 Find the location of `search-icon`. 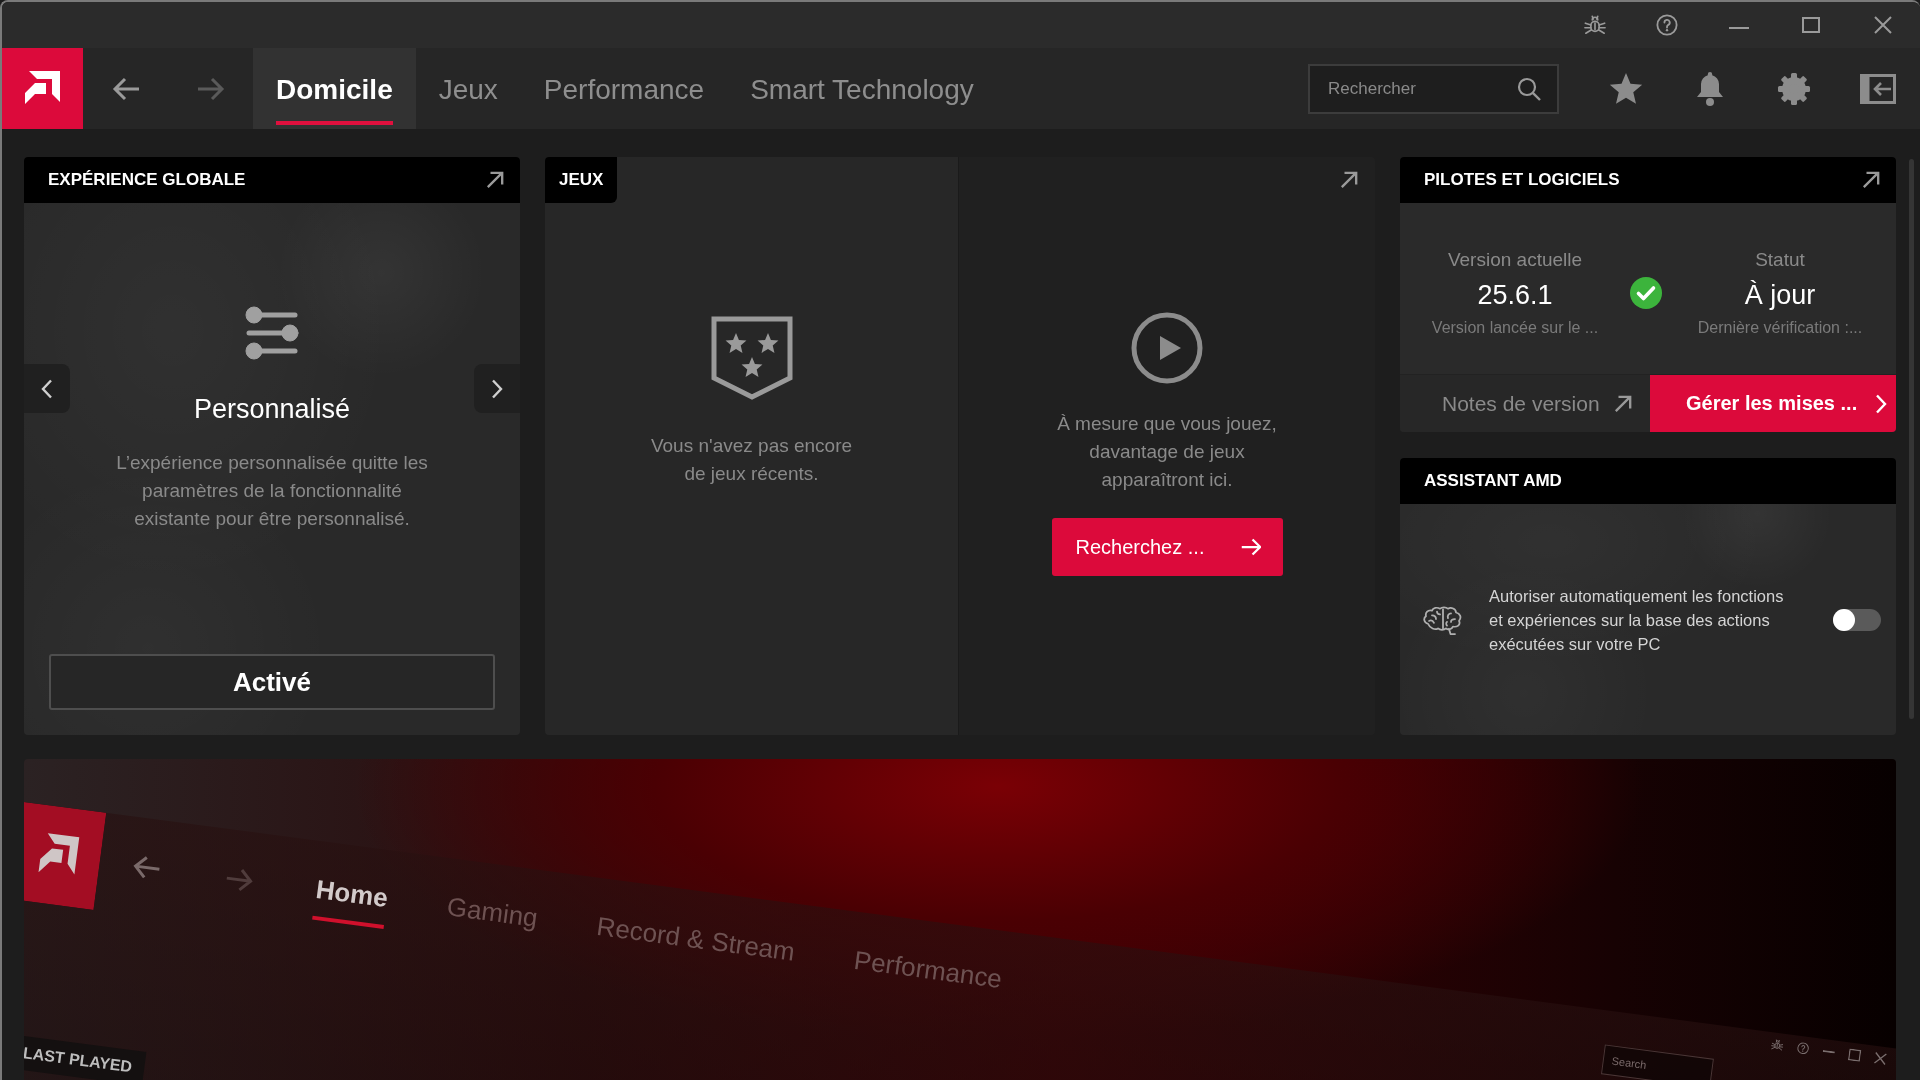

search-icon is located at coordinates (1529, 88).